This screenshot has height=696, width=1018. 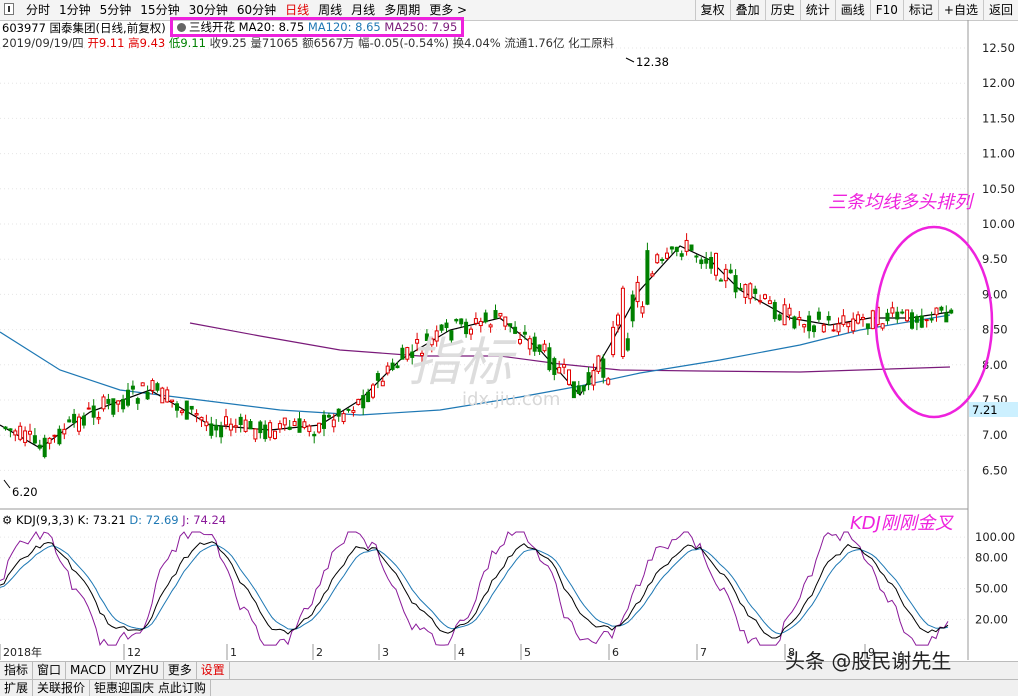 What do you see at coordinates (89, 670) in the screenshot?
I see `tab-macd: MACD` at bounding box center [89, 670].